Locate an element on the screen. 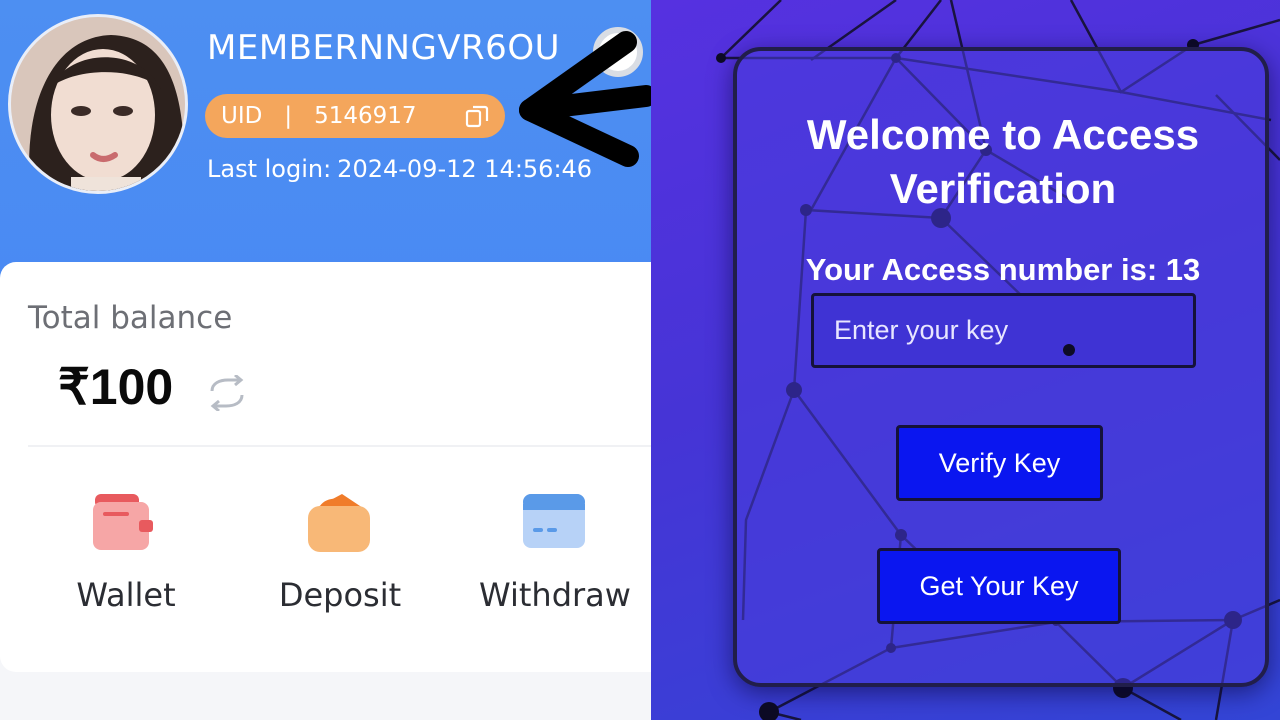 The width and height of the screenshot is (1280, 720). withdraw-button: Withdraw is located at coordinates (555, 558).